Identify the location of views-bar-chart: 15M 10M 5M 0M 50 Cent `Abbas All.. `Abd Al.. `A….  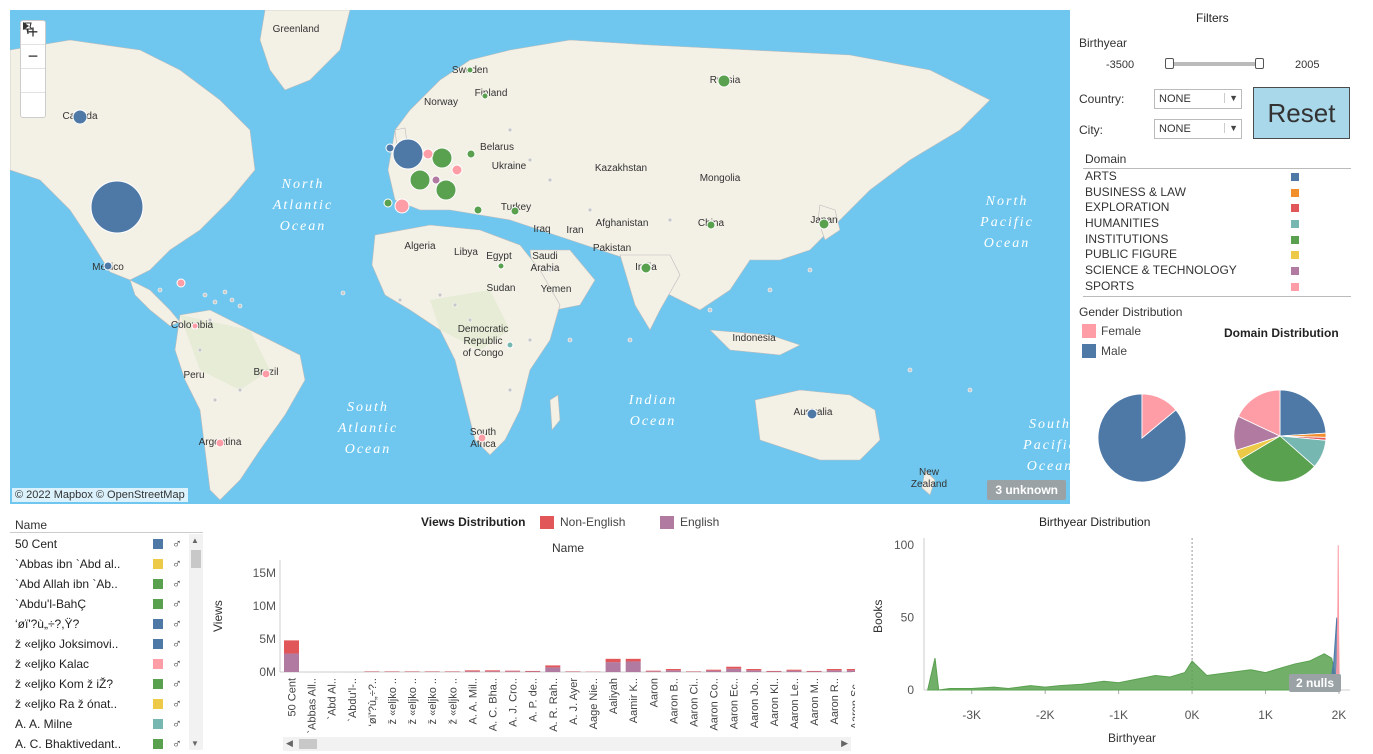
(542, 646).